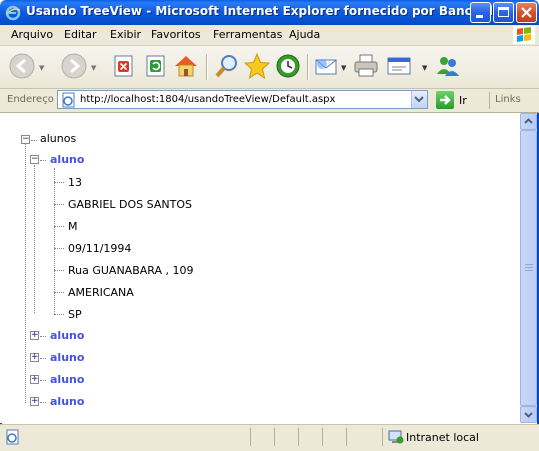 The height and width of the screenshot is (451, 539). What do you see at coordinates (186, 66) in the screenshot?
I see `home-icon` at bounding box center [186, 66].